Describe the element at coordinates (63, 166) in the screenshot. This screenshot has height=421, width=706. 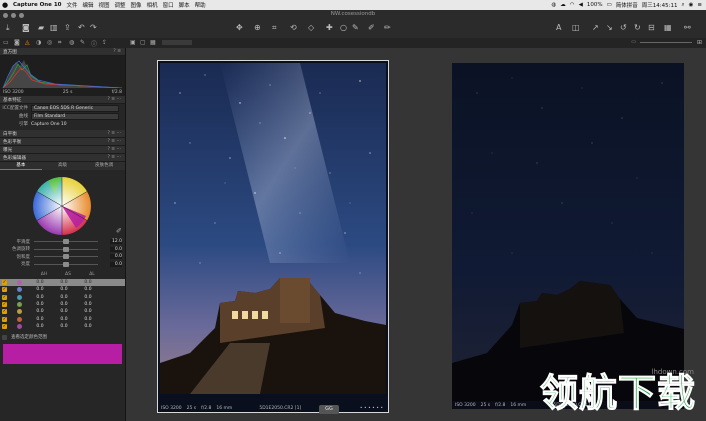
I see `tab-advanced: 高级` at that location.